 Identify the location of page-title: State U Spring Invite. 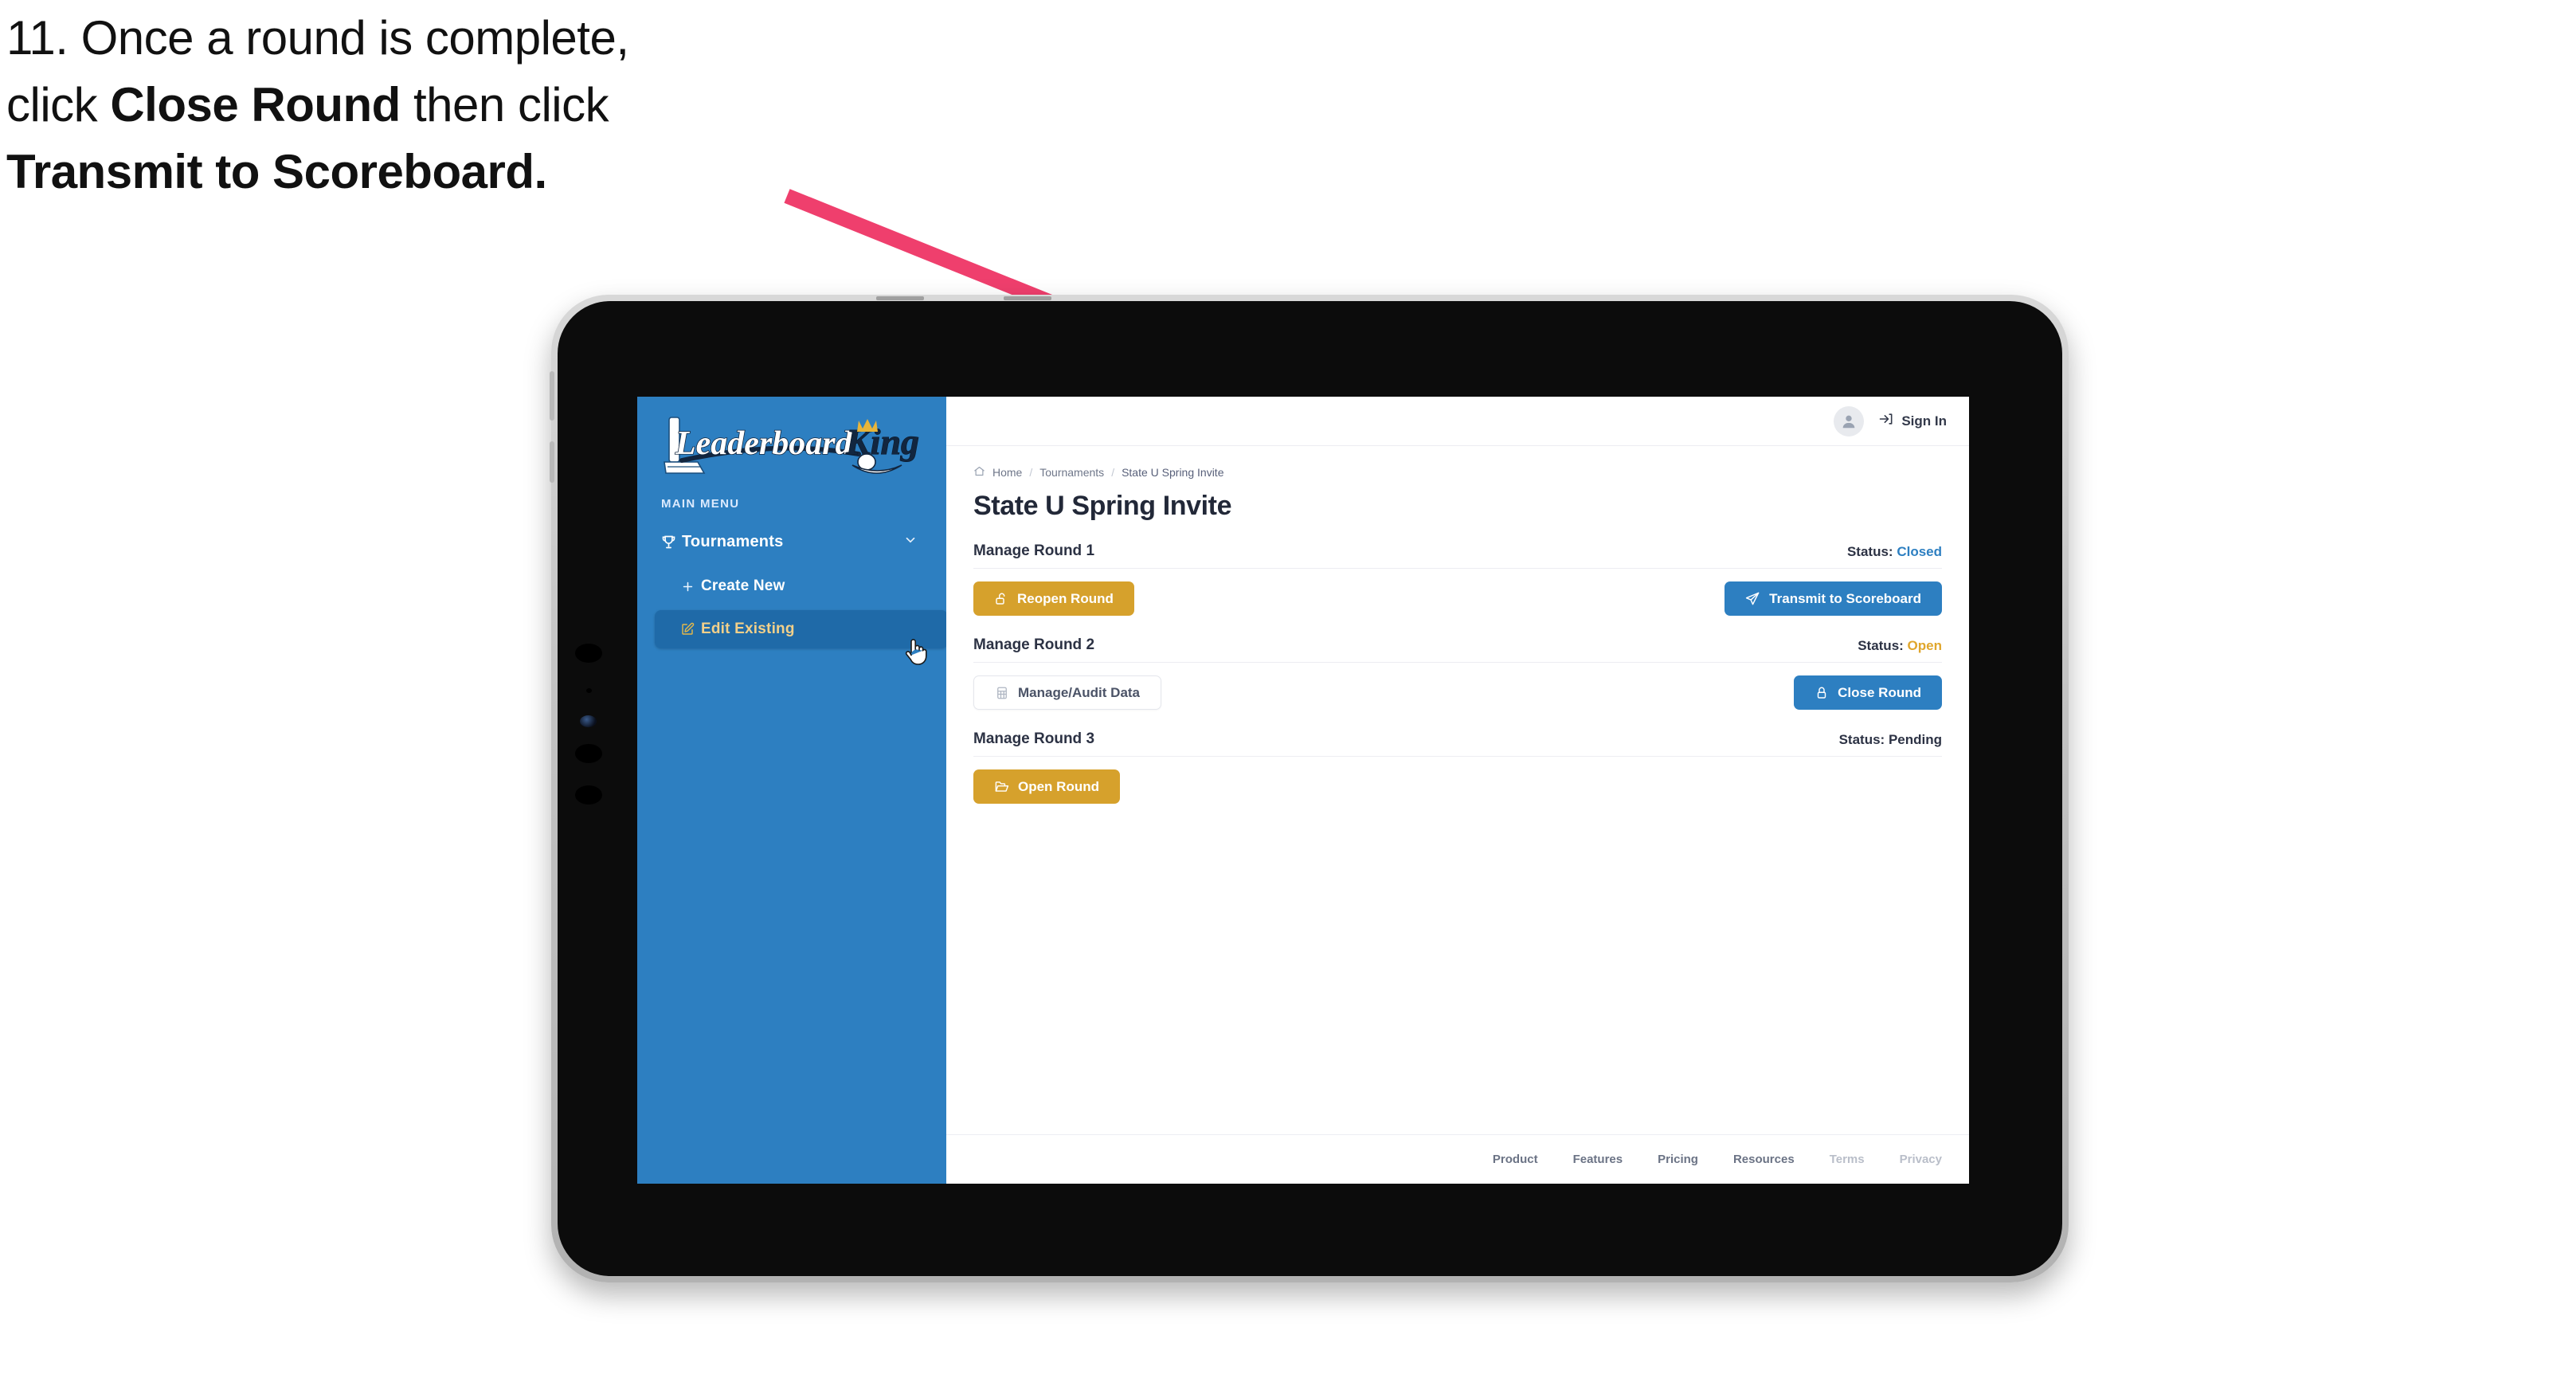
(1102, 506).